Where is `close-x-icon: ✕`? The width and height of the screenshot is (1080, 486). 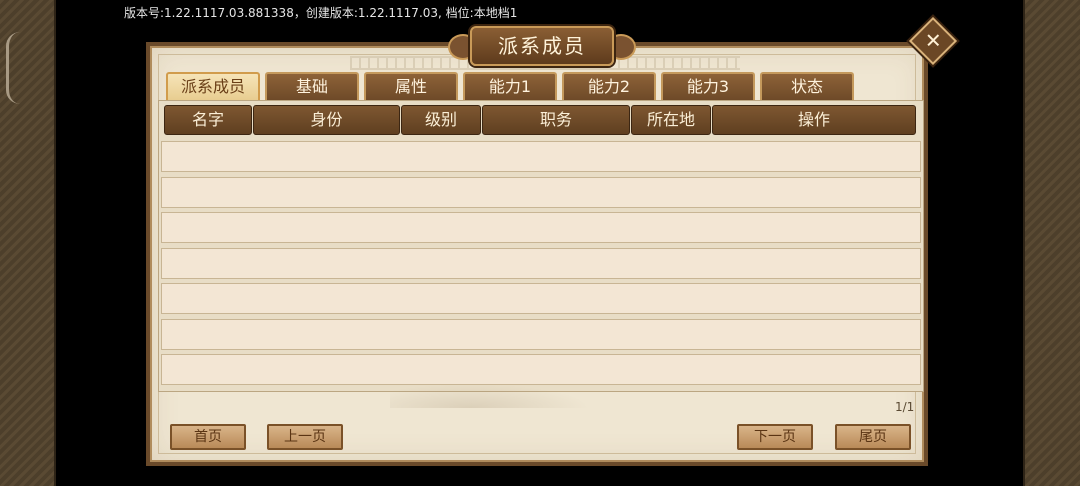 close-x-icon: ✕ is located at coordinates (933, 40).